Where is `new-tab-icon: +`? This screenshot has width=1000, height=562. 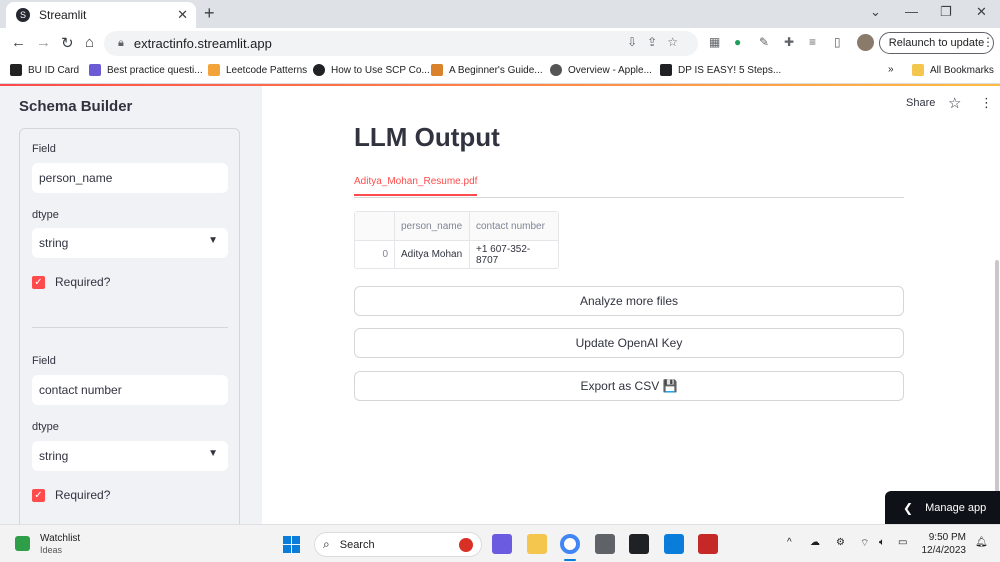
new-tab-icon: + is located at coordinates (209, 13).